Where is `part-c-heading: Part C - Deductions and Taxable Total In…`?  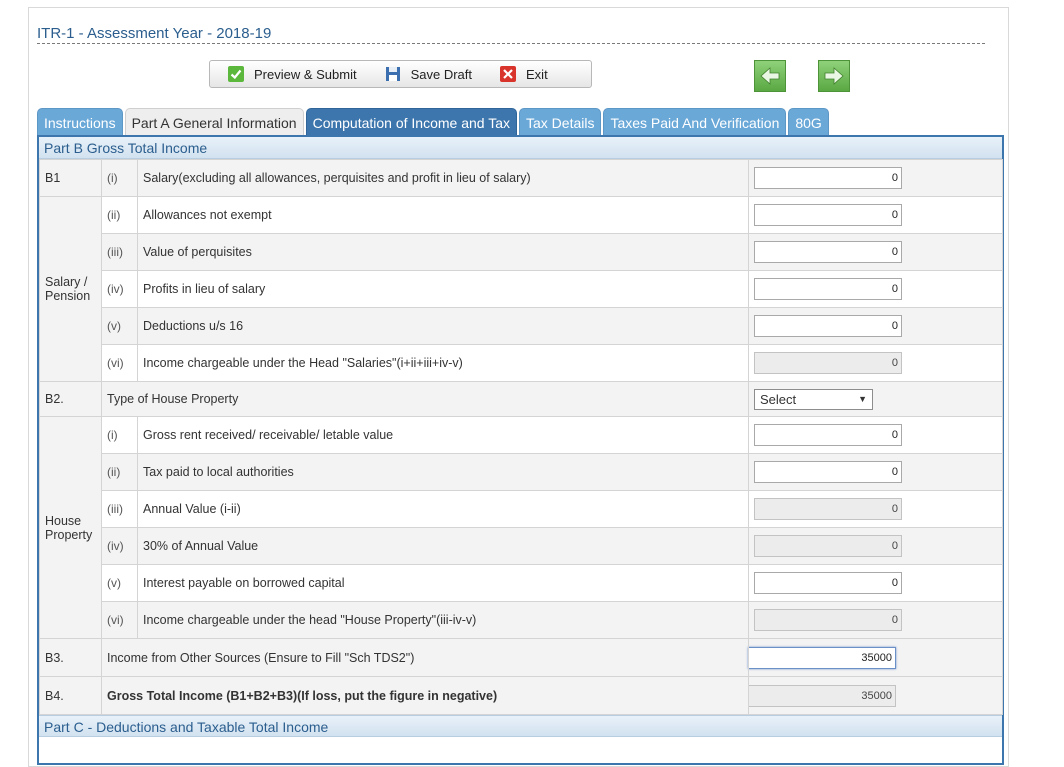 part-c-heading: Part C - Deductions and Taxable Total In… is located at coordinates (520, 726).